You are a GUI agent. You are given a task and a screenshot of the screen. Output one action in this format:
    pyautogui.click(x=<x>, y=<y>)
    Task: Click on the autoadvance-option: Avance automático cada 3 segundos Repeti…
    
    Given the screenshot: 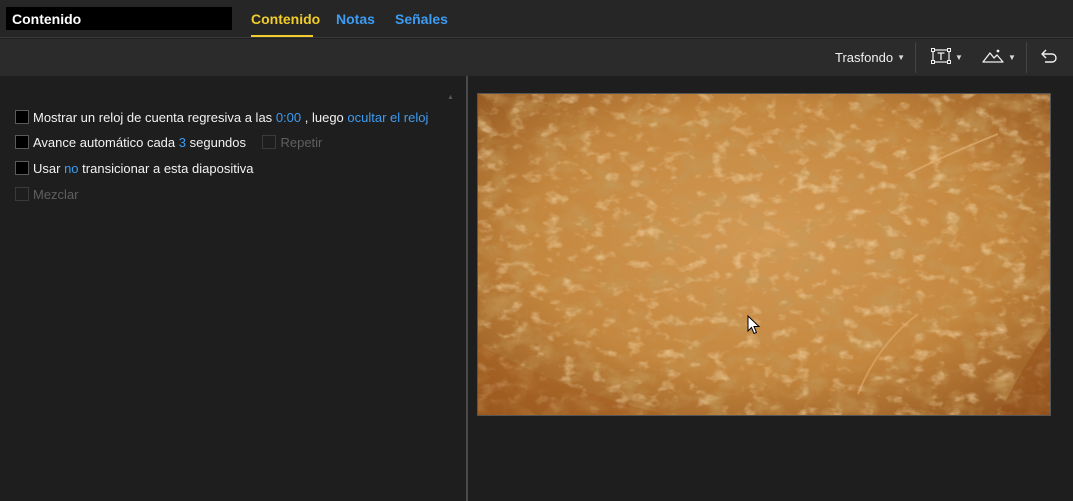 What is the action you would take?
    pyautogui.click(x=168, y=142)
    